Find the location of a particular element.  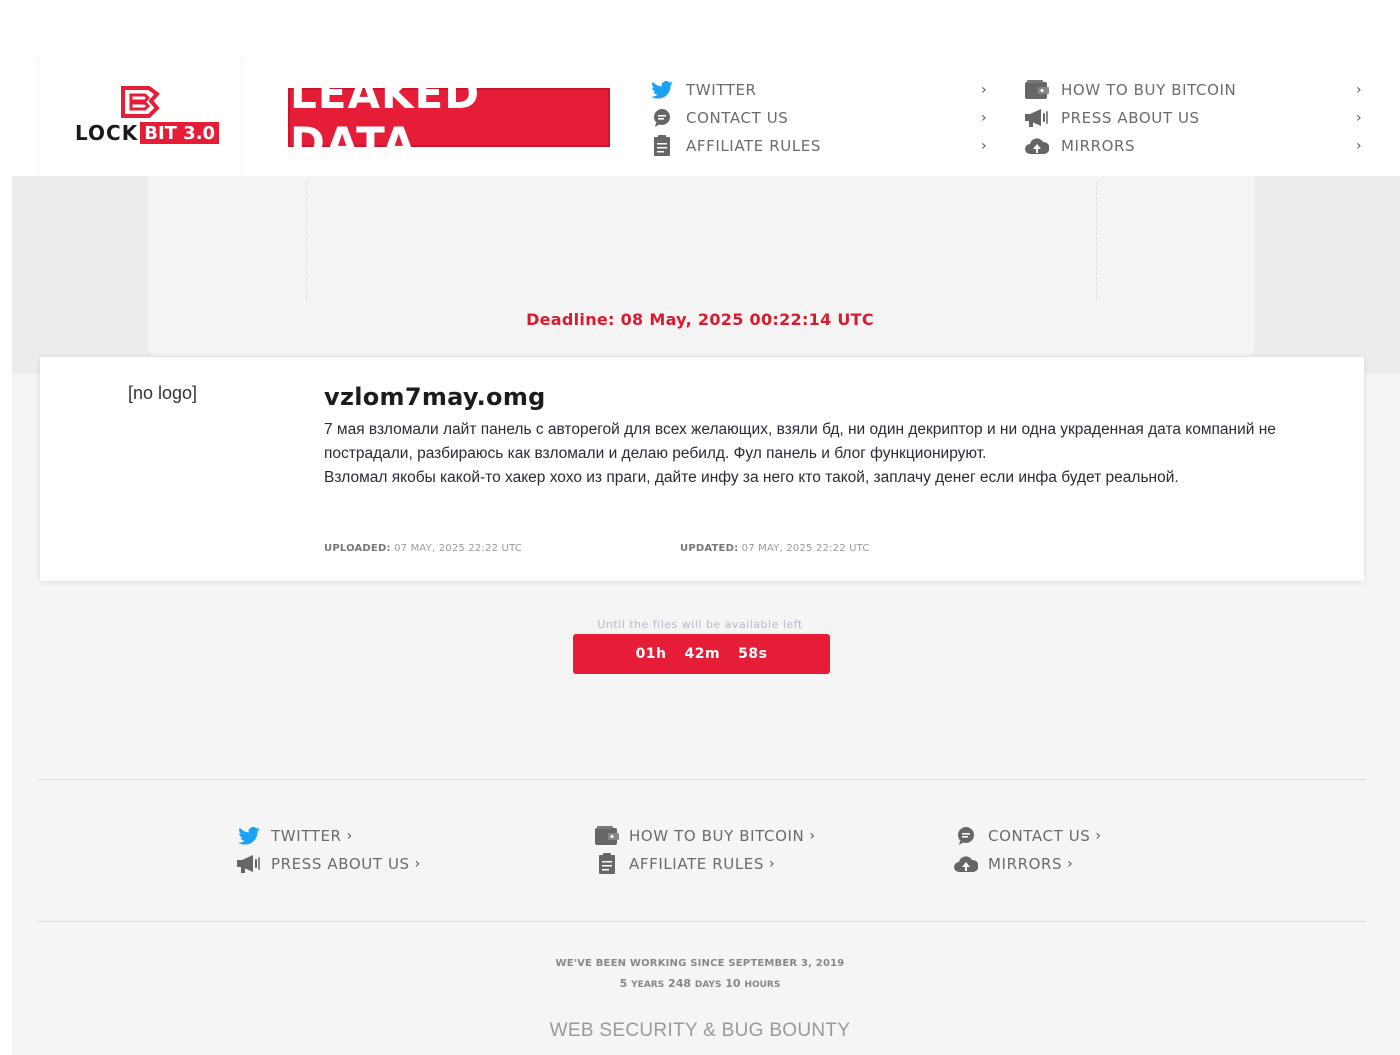

duration-days: 248 is located at coordinates (680, 983).